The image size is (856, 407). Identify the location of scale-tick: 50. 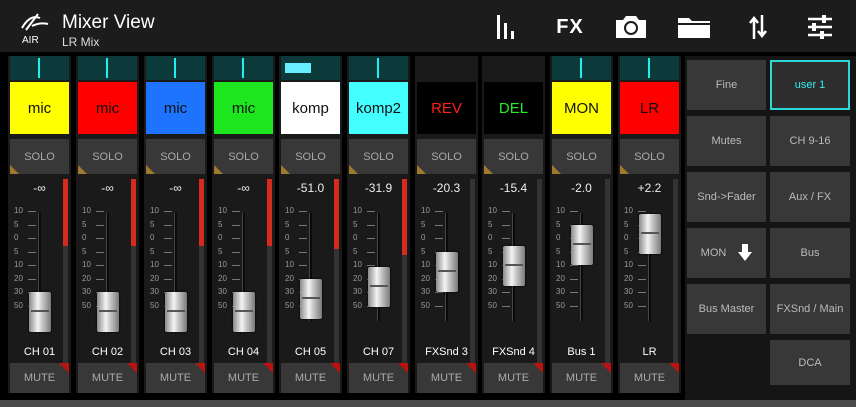
(433, 305).